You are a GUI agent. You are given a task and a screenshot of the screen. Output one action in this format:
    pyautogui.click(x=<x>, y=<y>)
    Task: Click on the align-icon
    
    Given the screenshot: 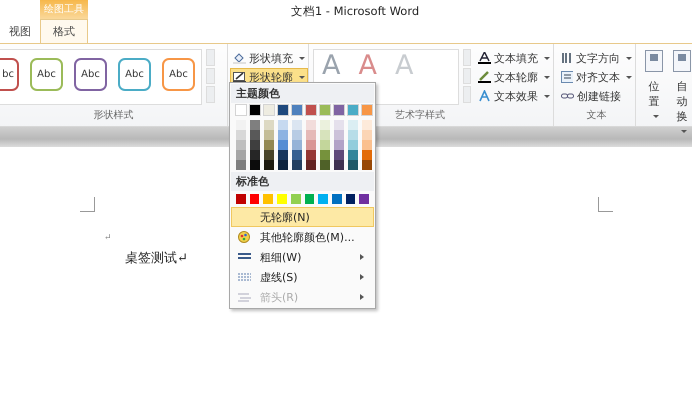 What is the action you would take?
    pyautogui.click(x=567, y=77)
    